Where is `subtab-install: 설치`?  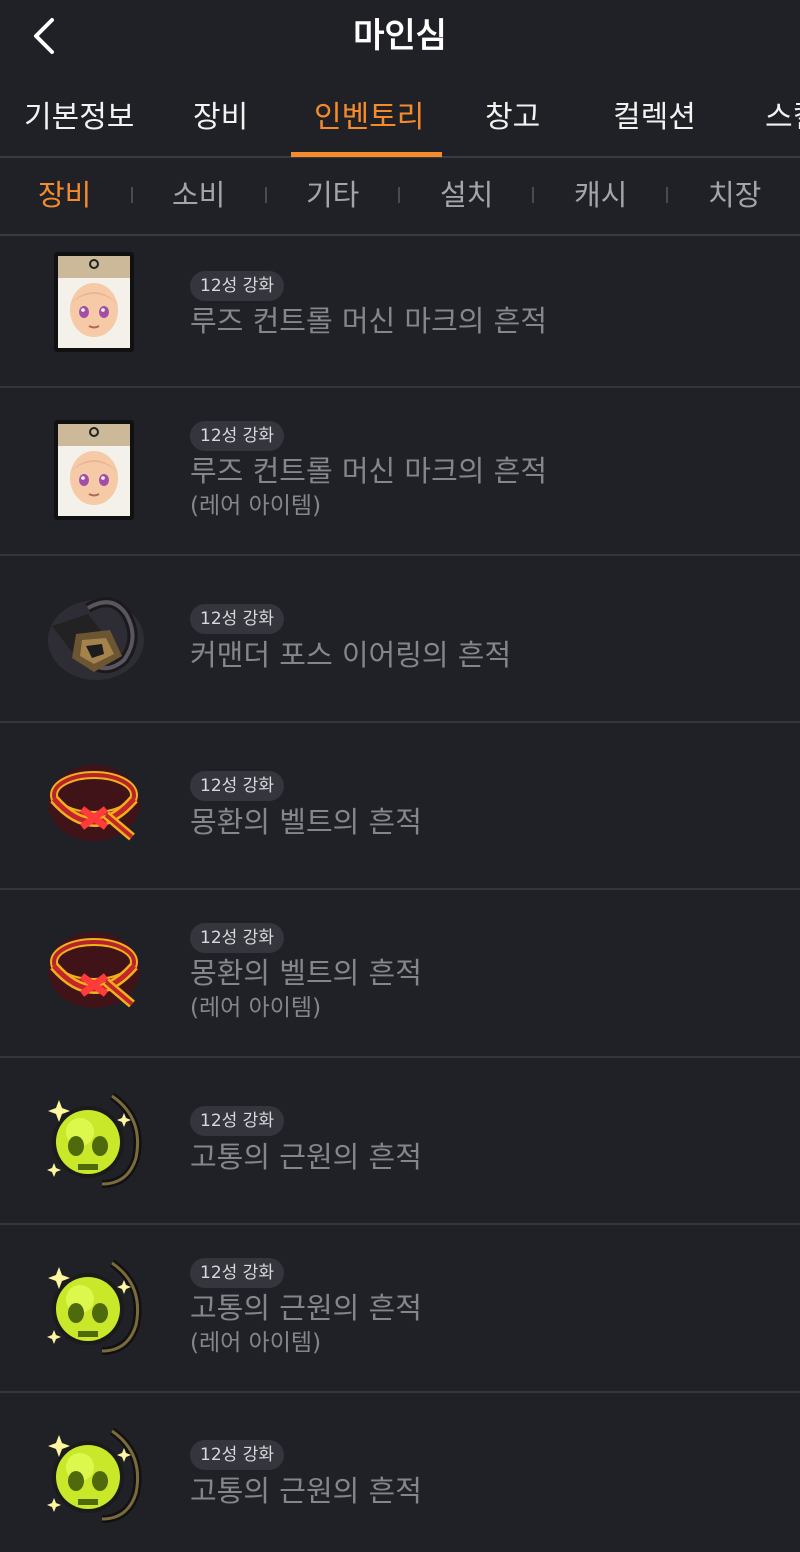
subtab-install: 설치 is located at coordinates (466, 196).